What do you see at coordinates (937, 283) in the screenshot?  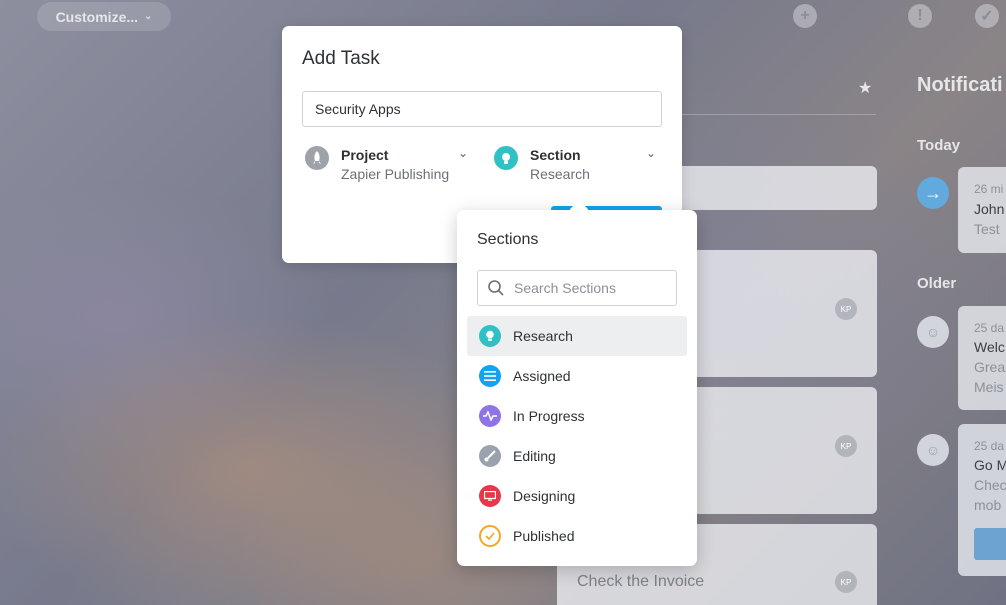 I see `group-older: Older` at bounding box center [937, 283].